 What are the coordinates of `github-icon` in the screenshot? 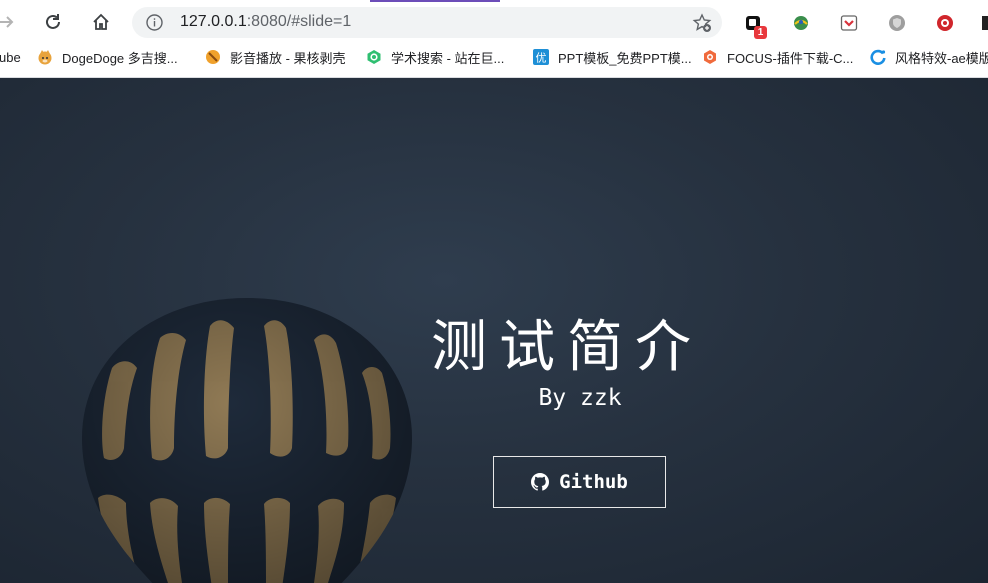 It's located at (540, 482).